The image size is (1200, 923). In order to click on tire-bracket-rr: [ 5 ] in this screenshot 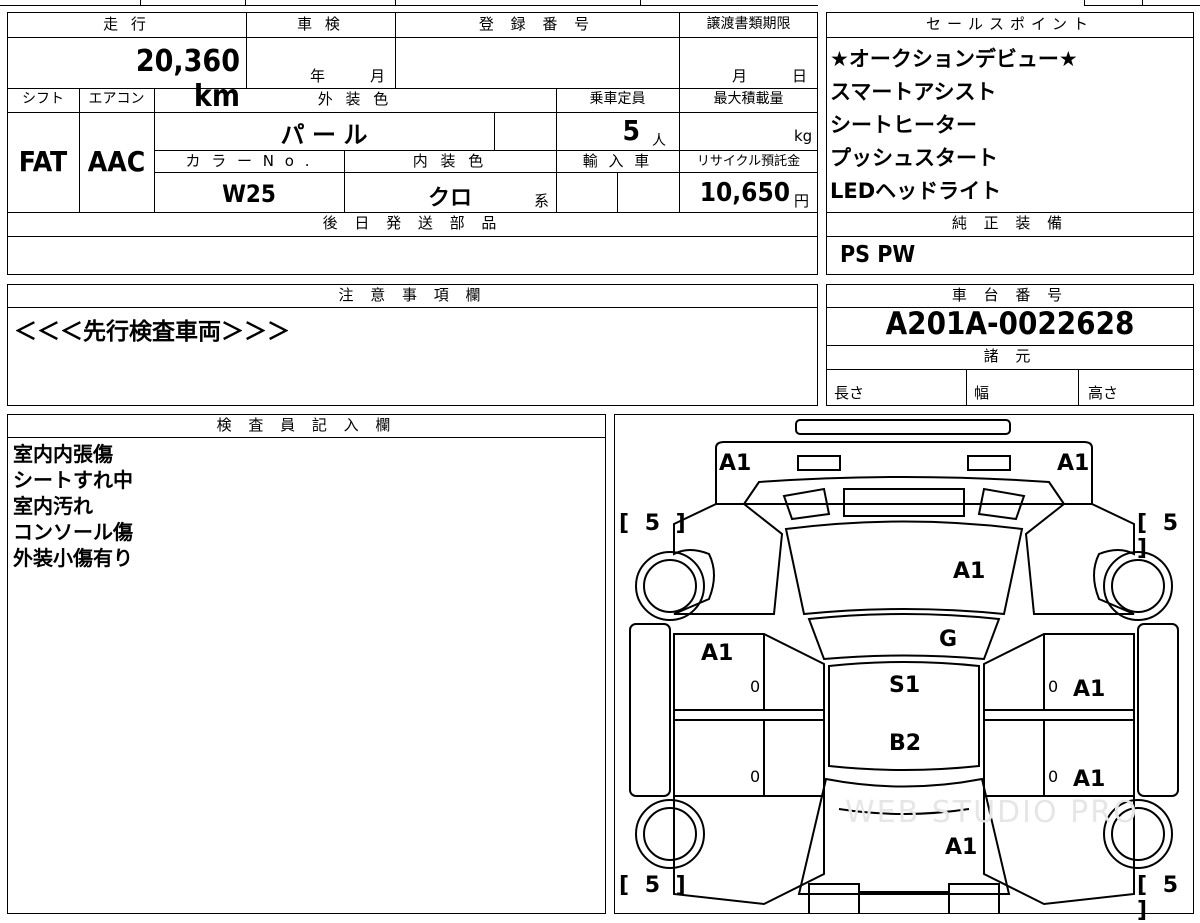, I will do `click(1160, 898)`.